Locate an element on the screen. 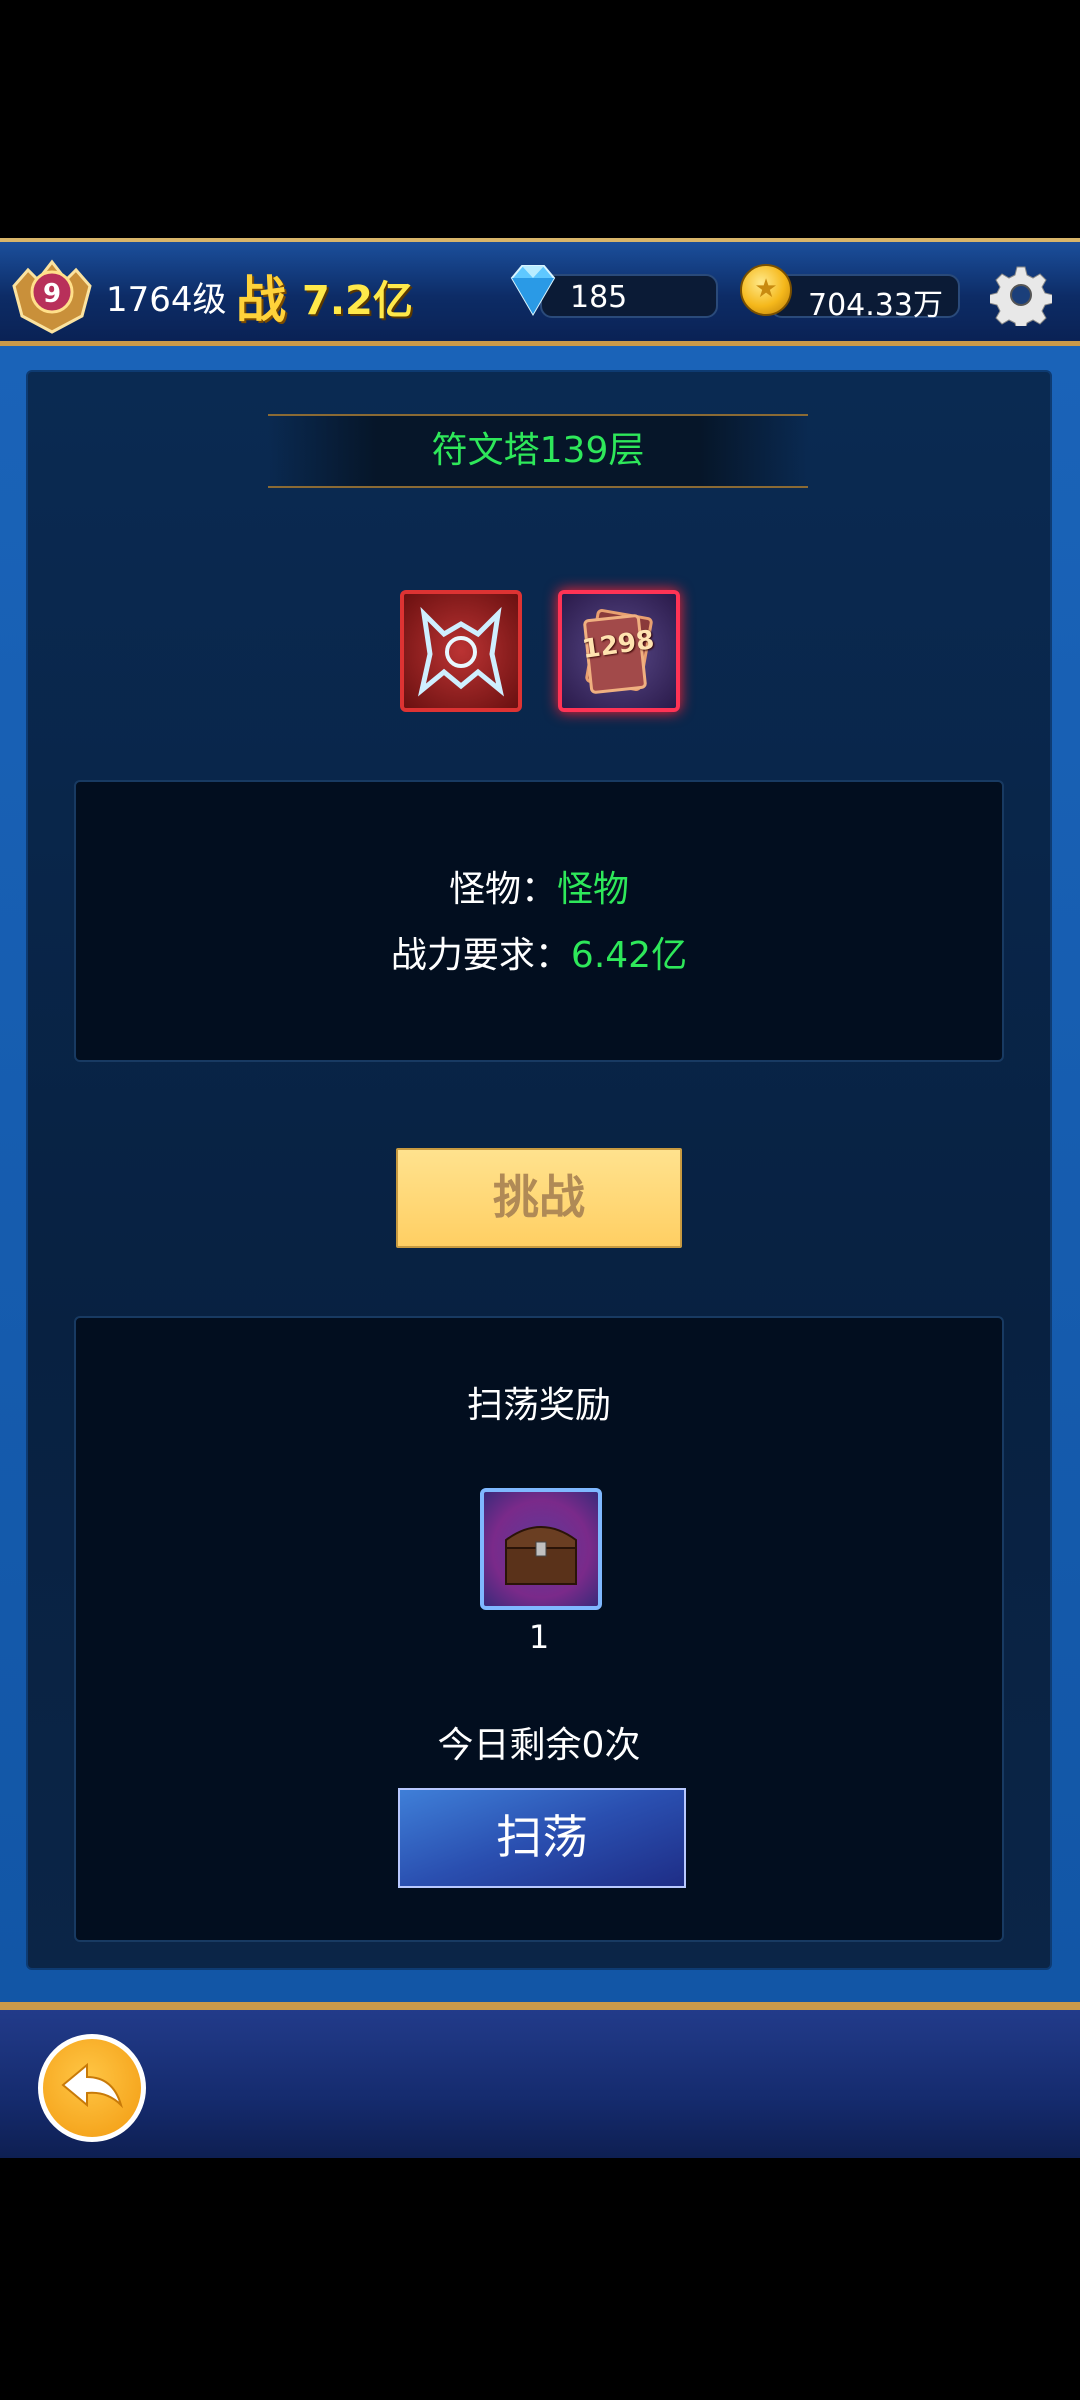 This screenshot has height=2400, width=1080. sweep-button: 扫荡 is located at coordinates (542, 1838).